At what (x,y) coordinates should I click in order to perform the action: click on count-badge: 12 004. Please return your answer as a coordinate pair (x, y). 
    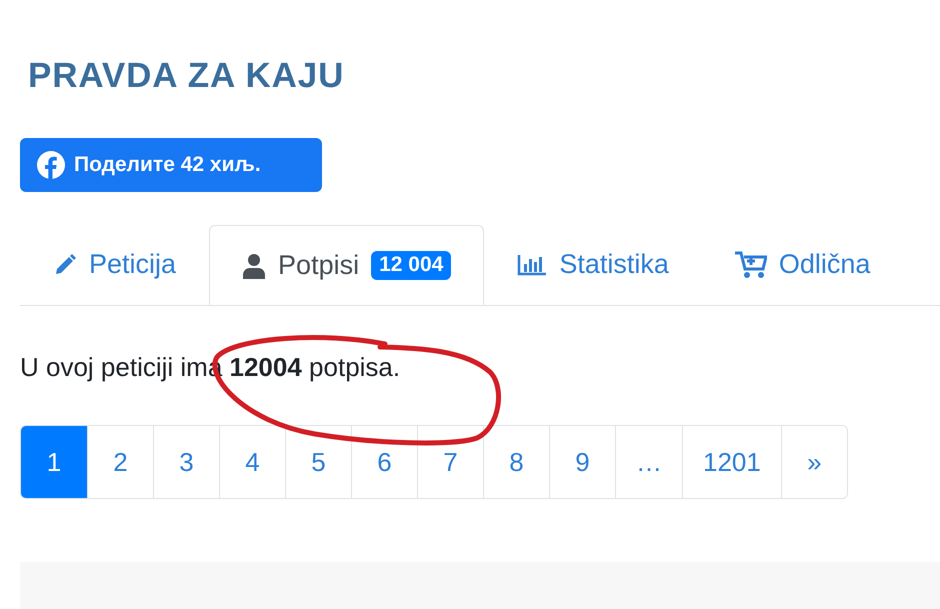
    Looking at the image, I should click on (411, 265).